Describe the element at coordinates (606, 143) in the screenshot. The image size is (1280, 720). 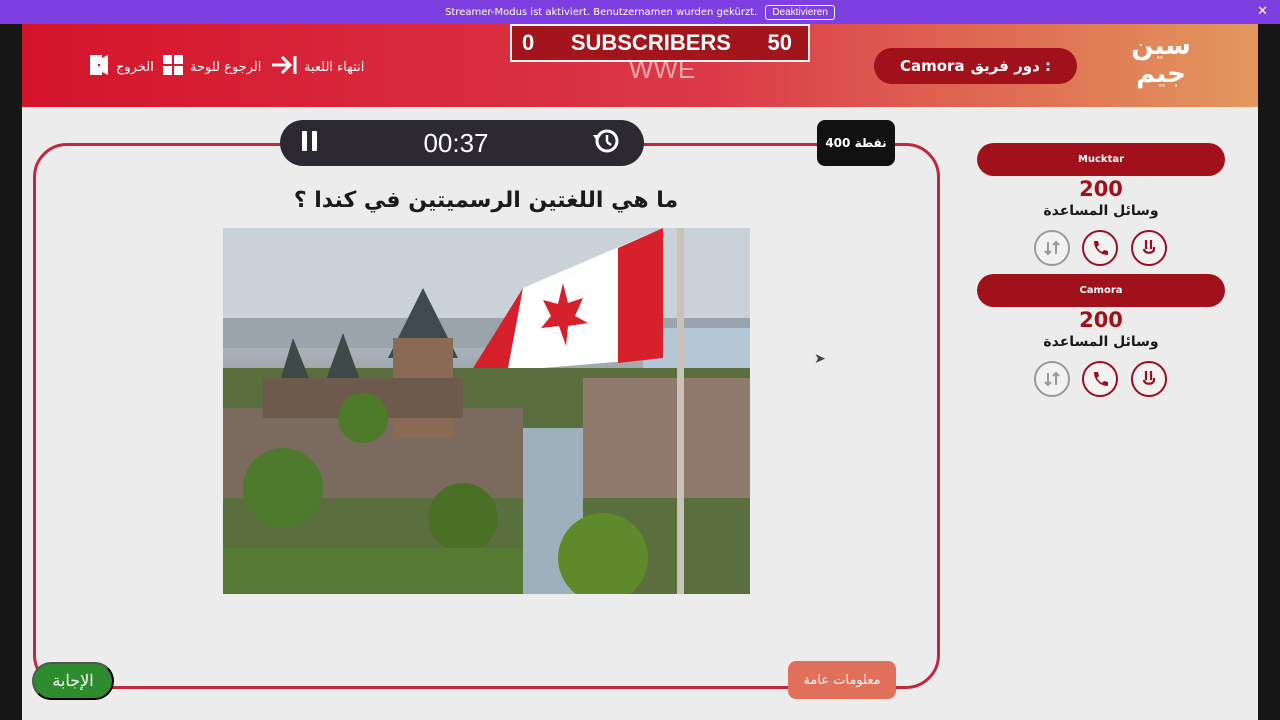
I see `reset-timer-icon` at that location.